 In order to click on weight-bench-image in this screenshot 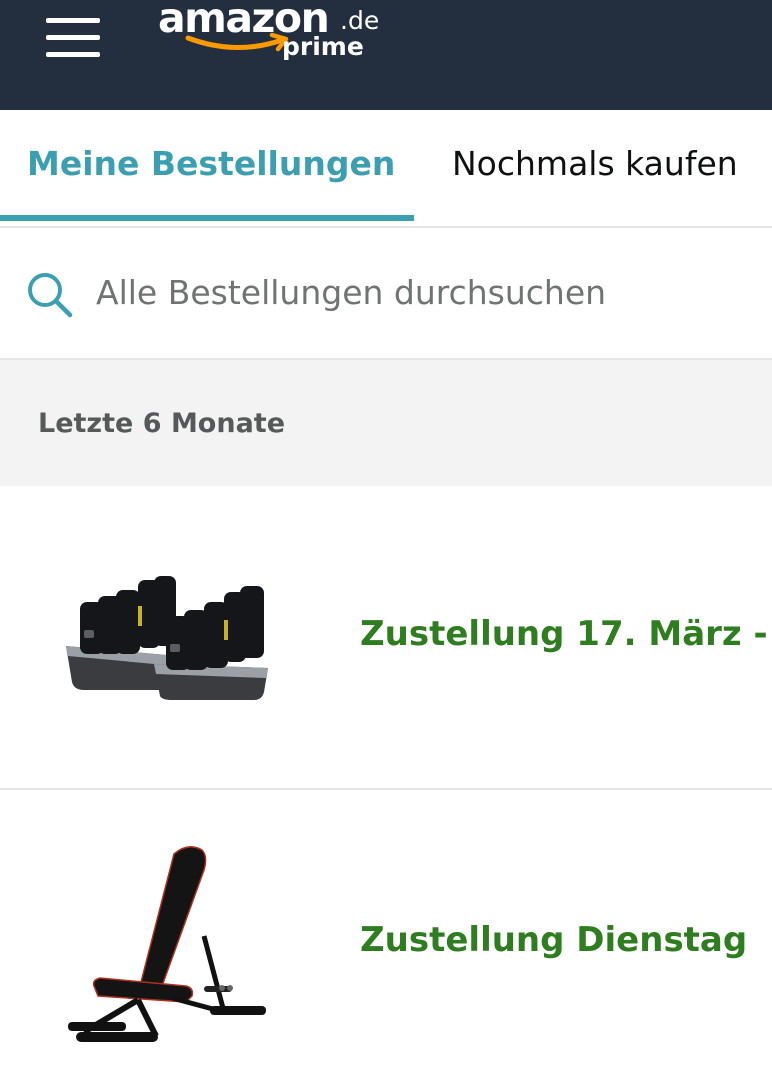, I will do `click(167, 944)`.